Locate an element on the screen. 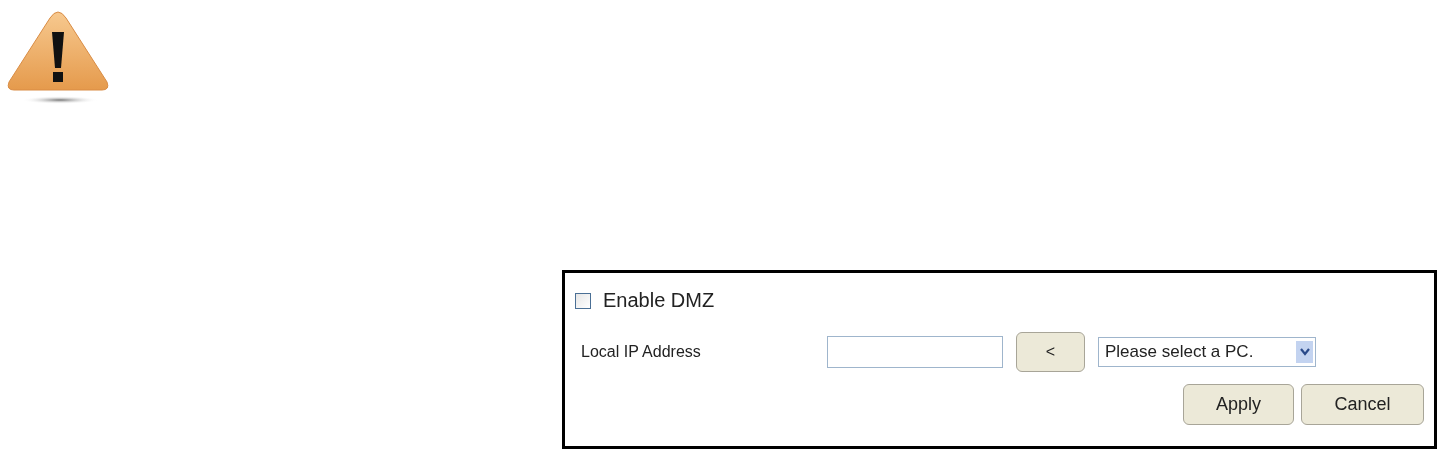  input-field is located at coordinates (915, 352).